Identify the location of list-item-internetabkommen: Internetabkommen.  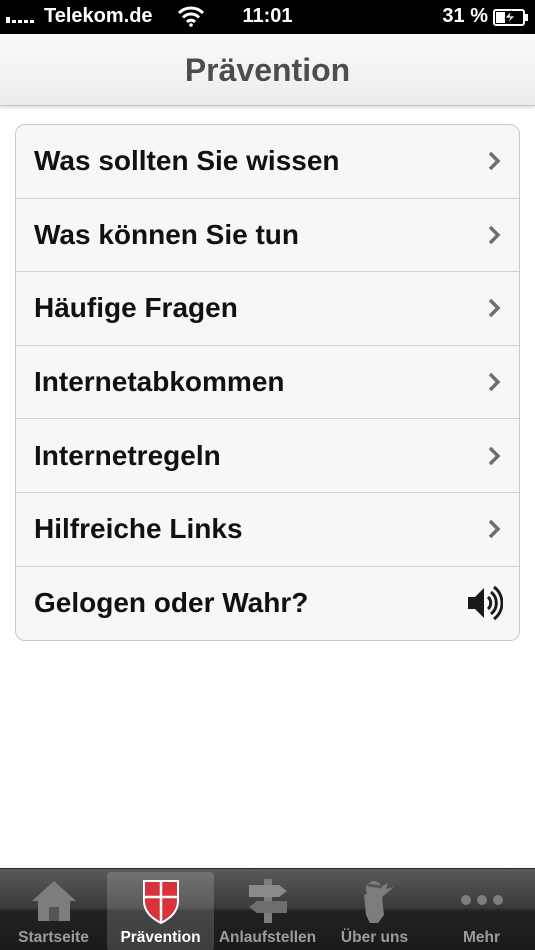
(267, 383).